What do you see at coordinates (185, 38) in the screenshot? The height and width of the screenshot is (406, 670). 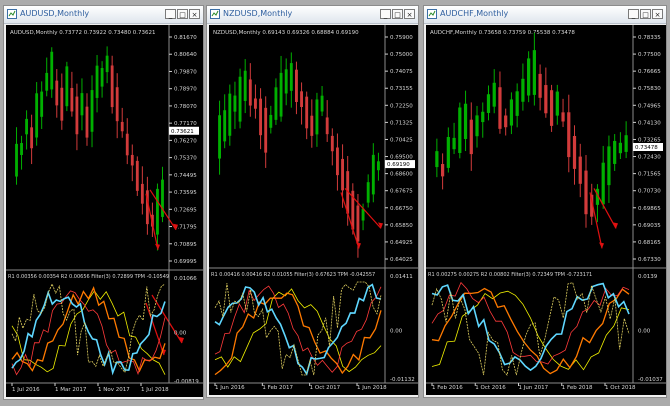 I see `price-tick-label: 0.81670` at bounding box center [185, 38].